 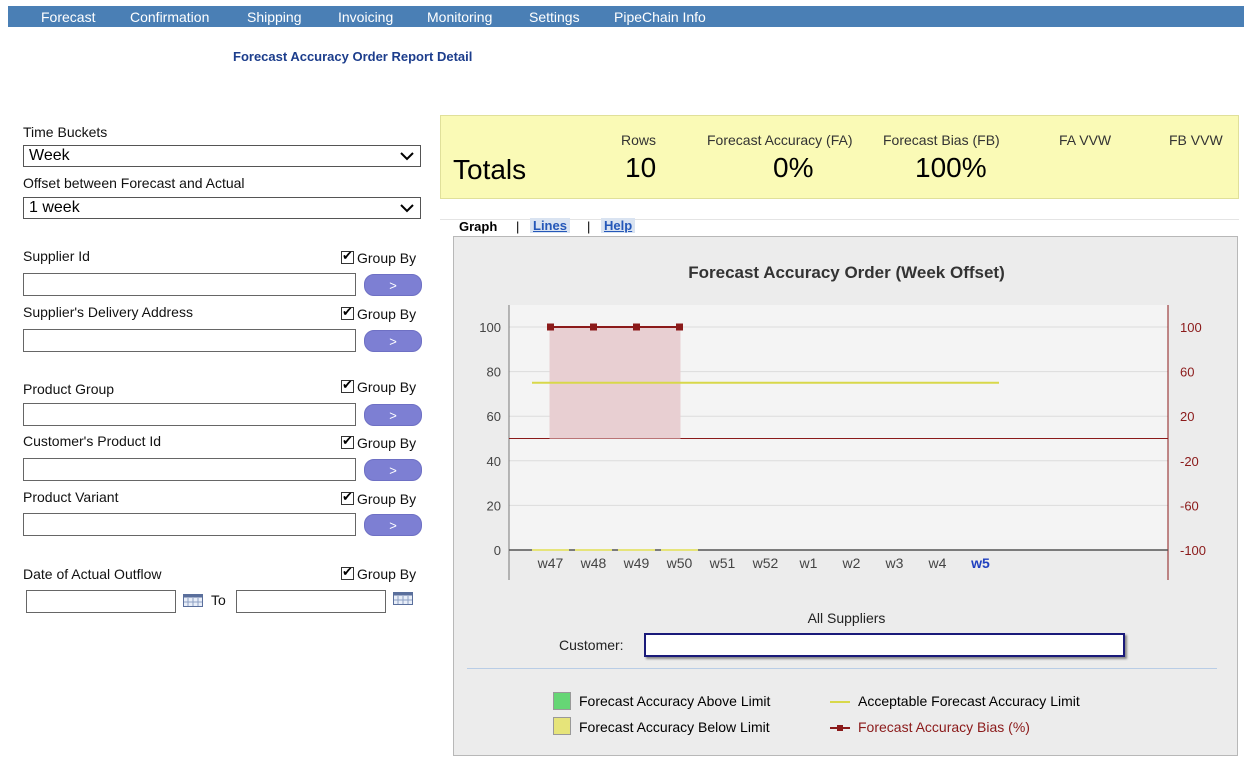 I want to click on y-right-tick-label: -60, so click(x=1189, y=505).